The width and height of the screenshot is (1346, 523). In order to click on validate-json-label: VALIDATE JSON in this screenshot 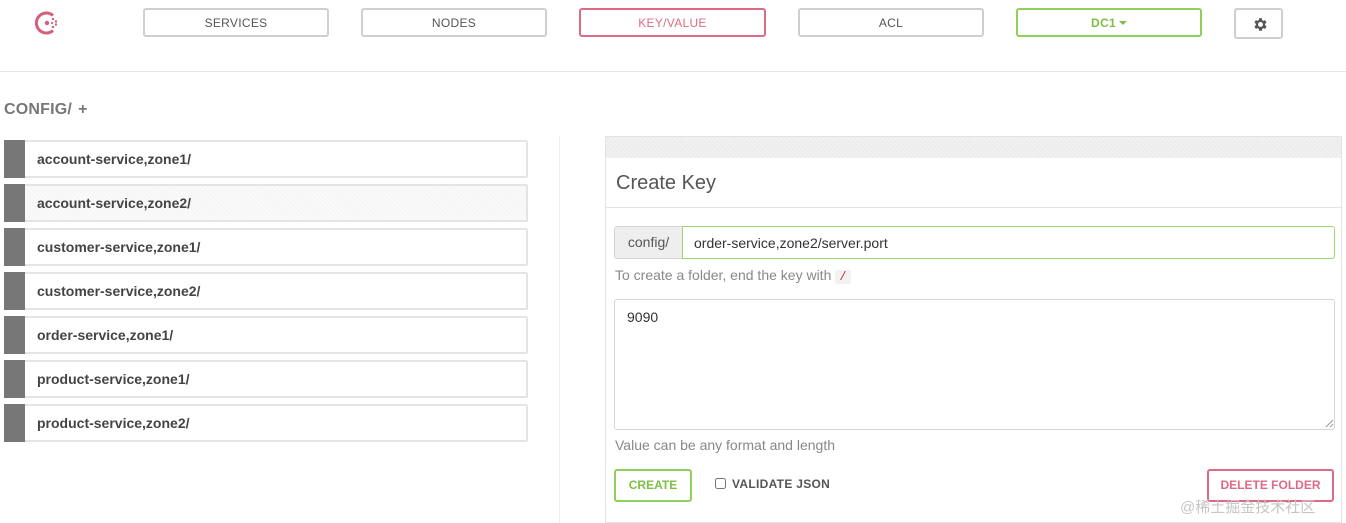, I will do `click(781, 484)`.